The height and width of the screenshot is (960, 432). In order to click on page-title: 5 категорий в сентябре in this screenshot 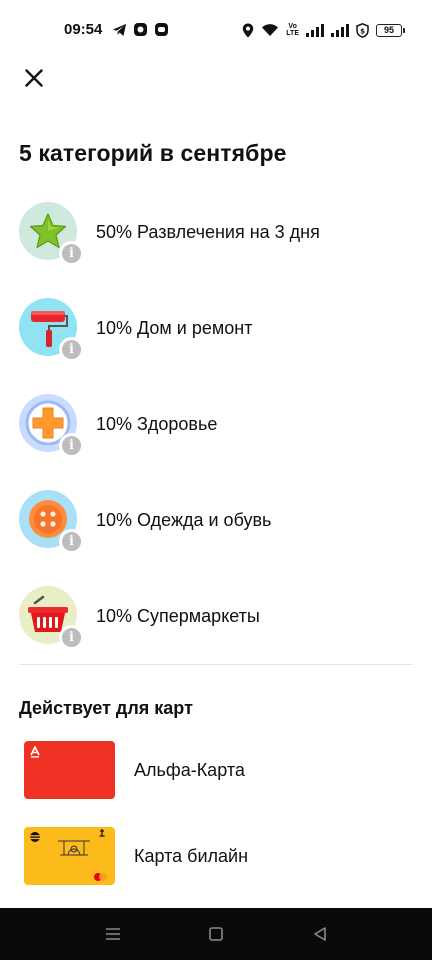, I will do `click(153, 153)`.